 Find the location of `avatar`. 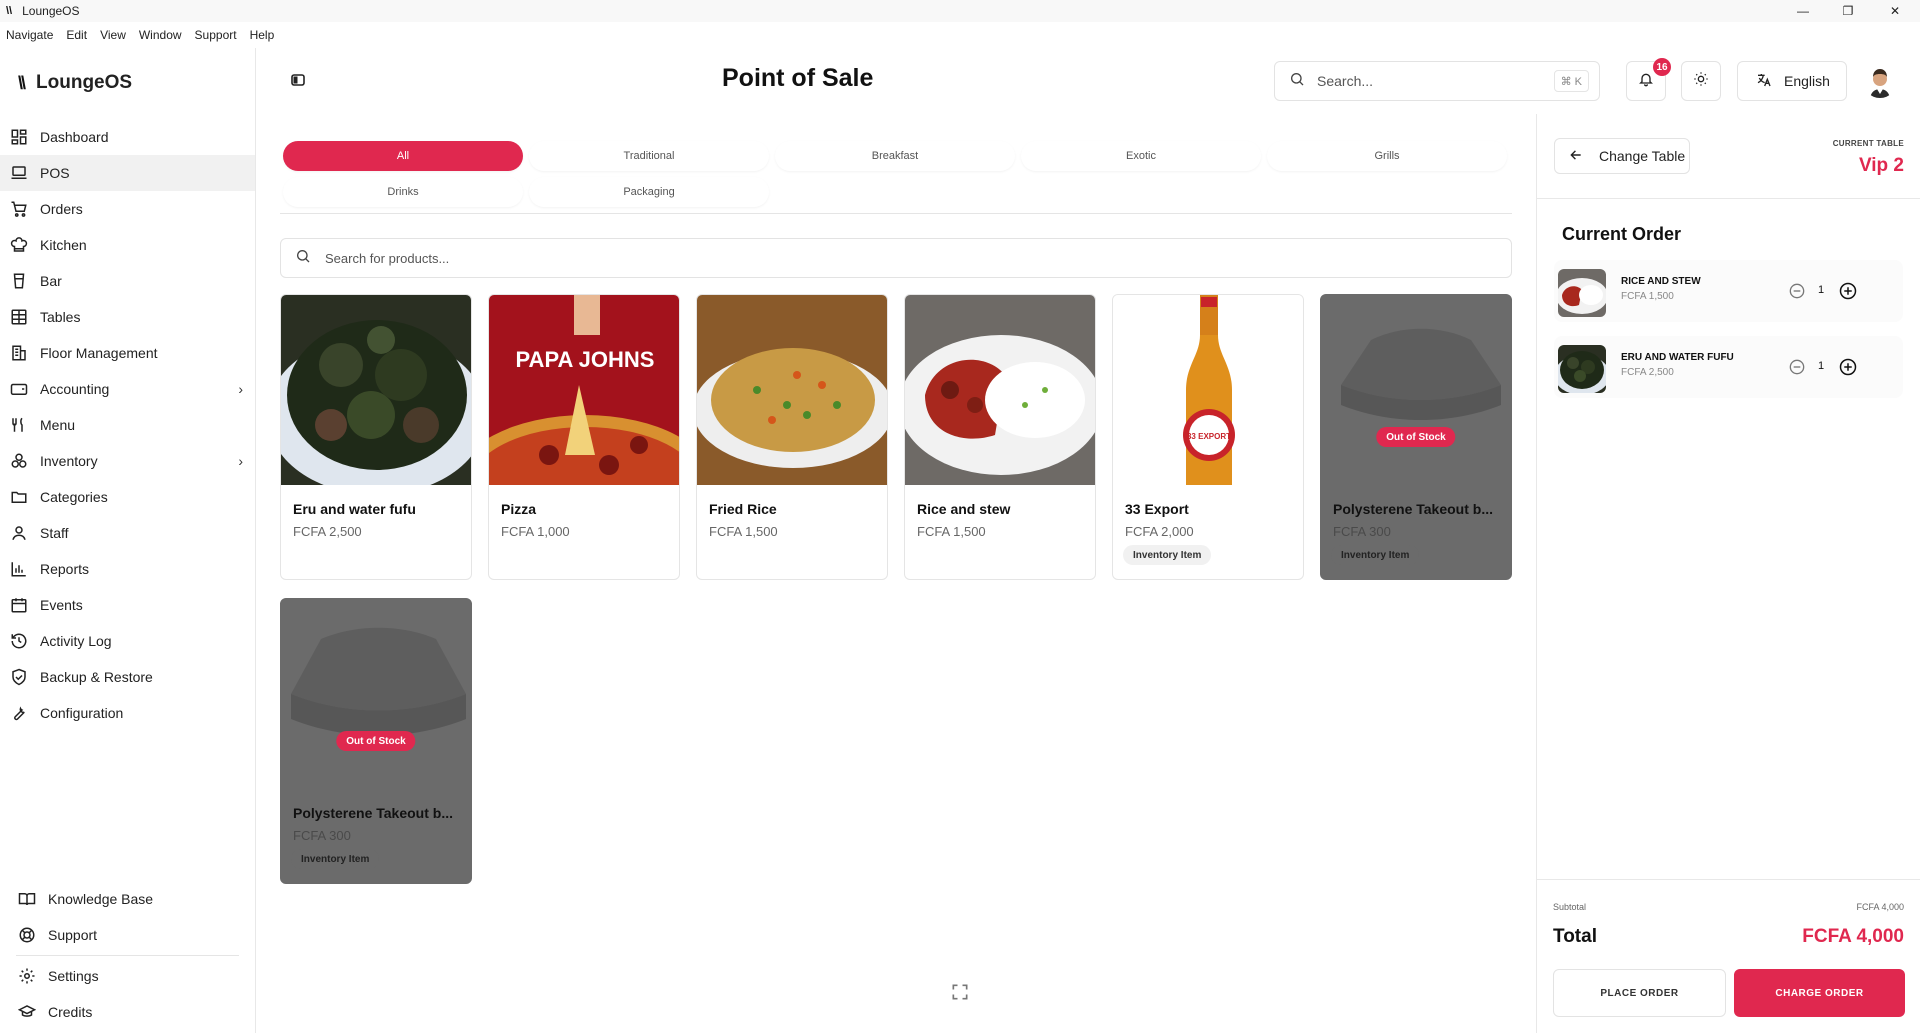

avatar is located at coordinates (1880, 81).